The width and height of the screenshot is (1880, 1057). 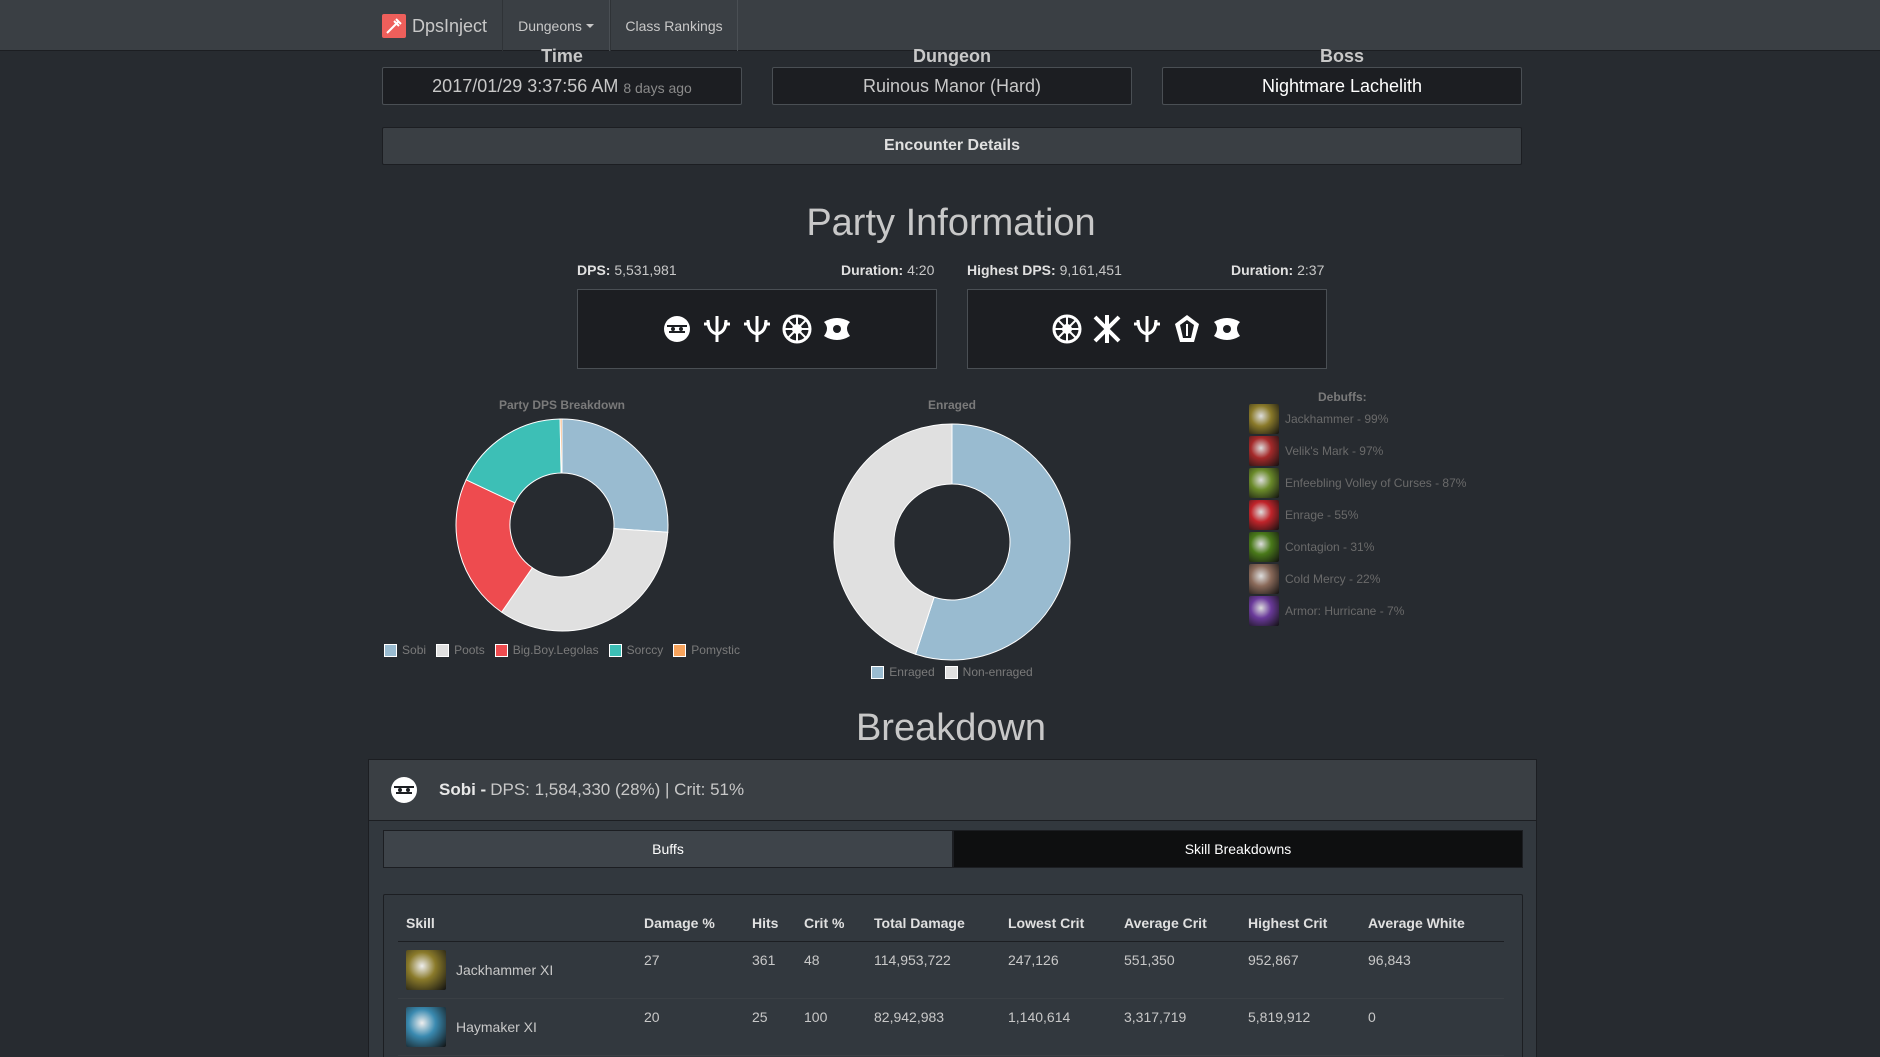 I want to click on encounter-details-label: Encounter Details, so click(x=952, y=145).